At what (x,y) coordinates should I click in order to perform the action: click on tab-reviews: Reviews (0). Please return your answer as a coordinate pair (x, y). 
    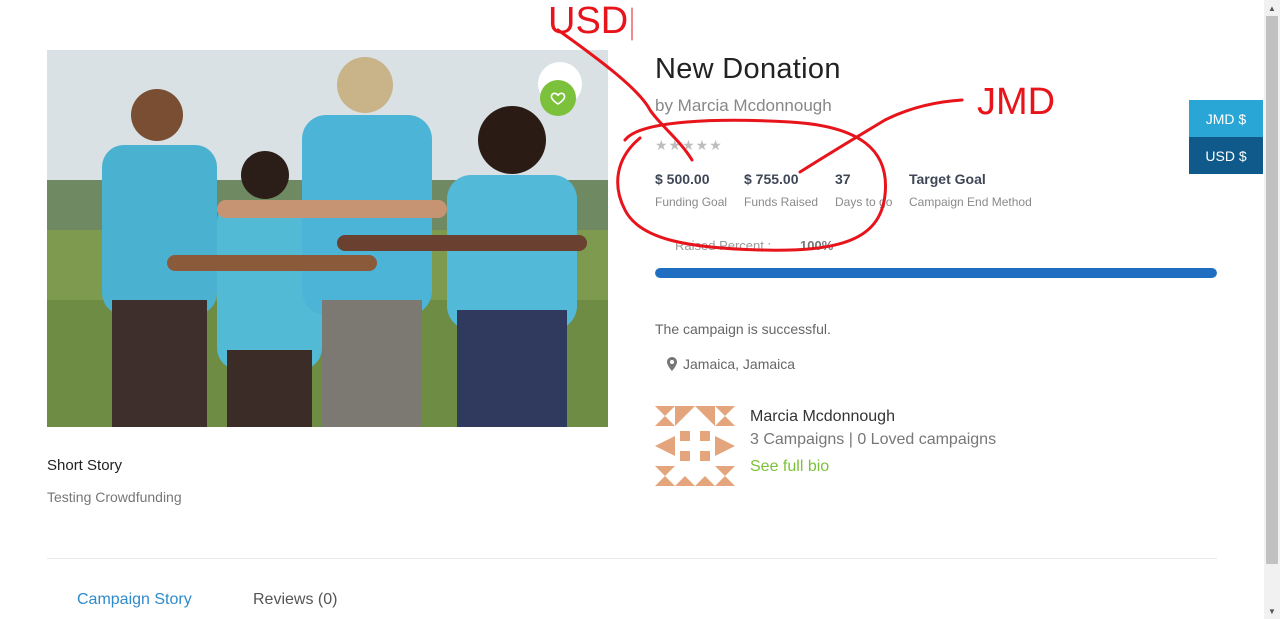
    Looking at the image, I should click on (295, 600).